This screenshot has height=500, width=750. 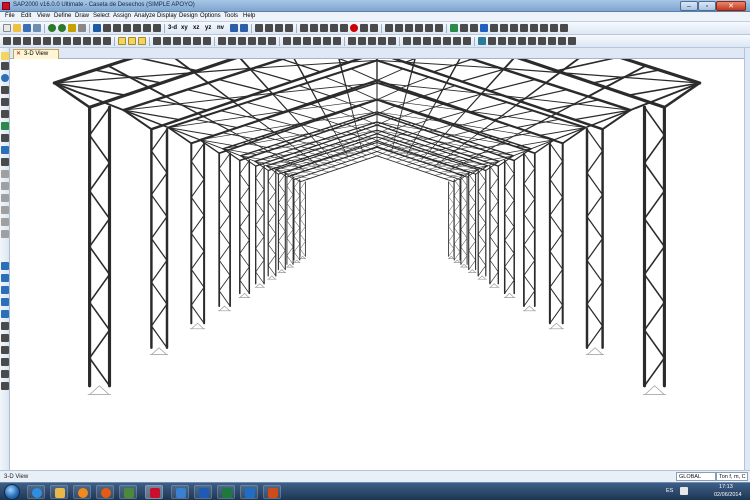 What do you see at coordinates (187, 41) in the screenshot?
I see `snap-perpendicular-icon` at bounding box center [187, 41].